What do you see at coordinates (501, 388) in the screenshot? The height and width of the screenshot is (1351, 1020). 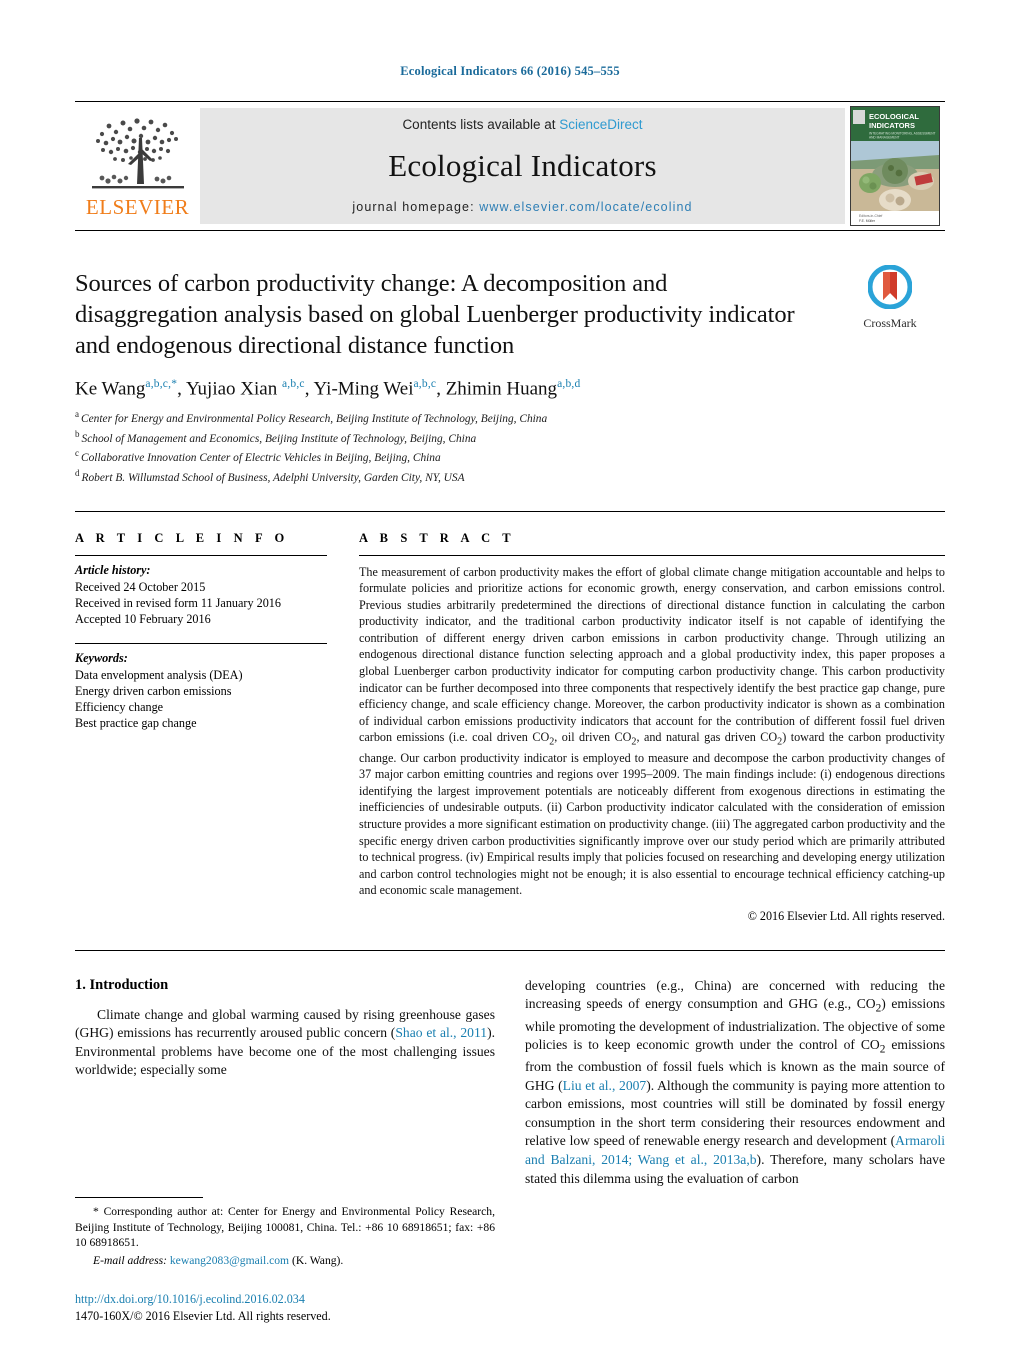 I see `author-name: Zhimin Huang` at bounding box center [501, 388].